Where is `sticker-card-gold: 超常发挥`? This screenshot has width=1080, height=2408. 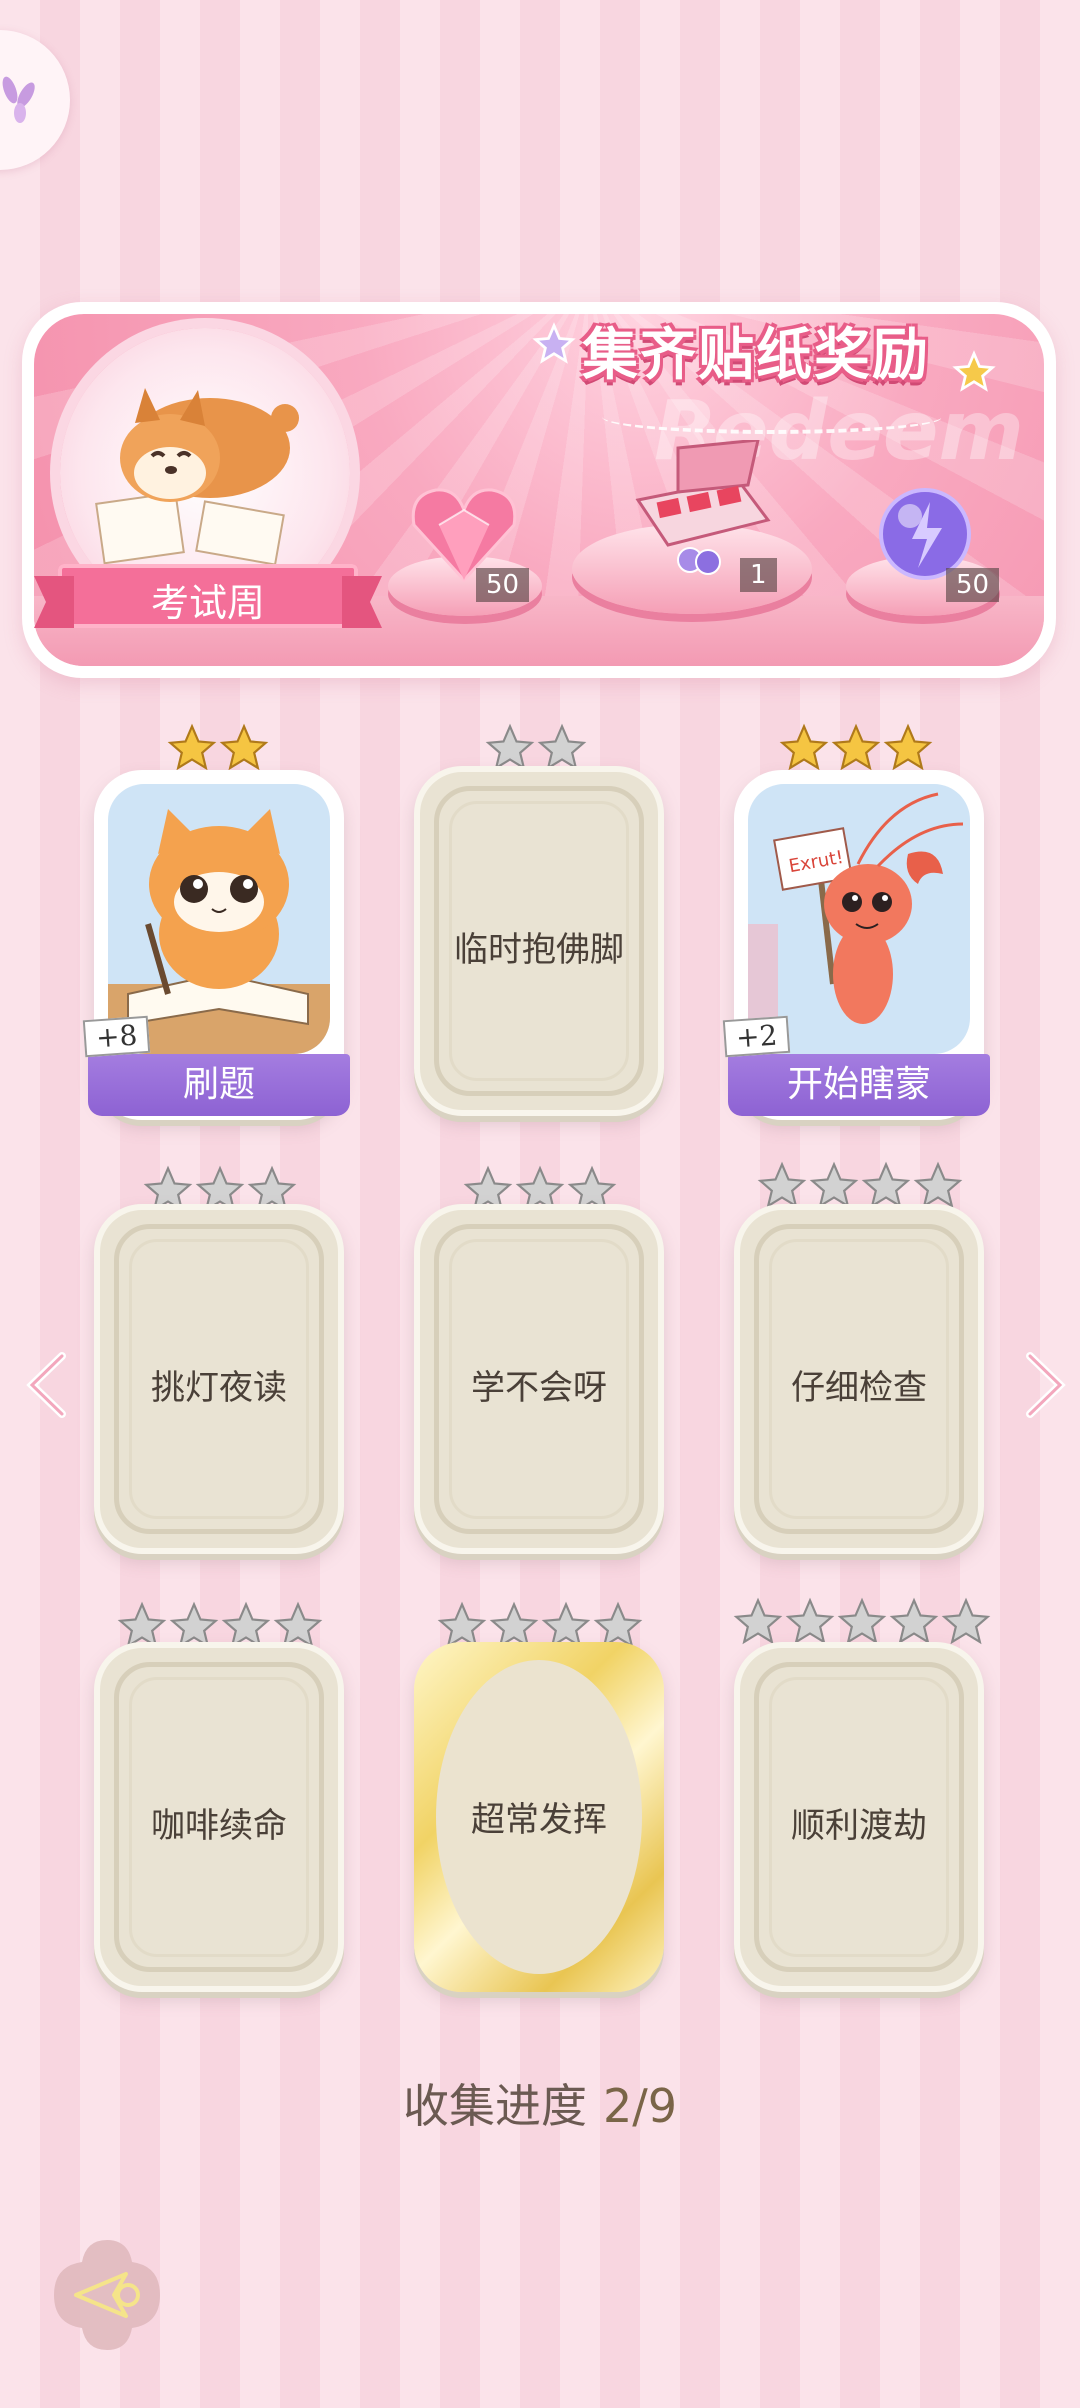
sticker-card-gold: 超常发挥 is located at coordinates (539, 1817).